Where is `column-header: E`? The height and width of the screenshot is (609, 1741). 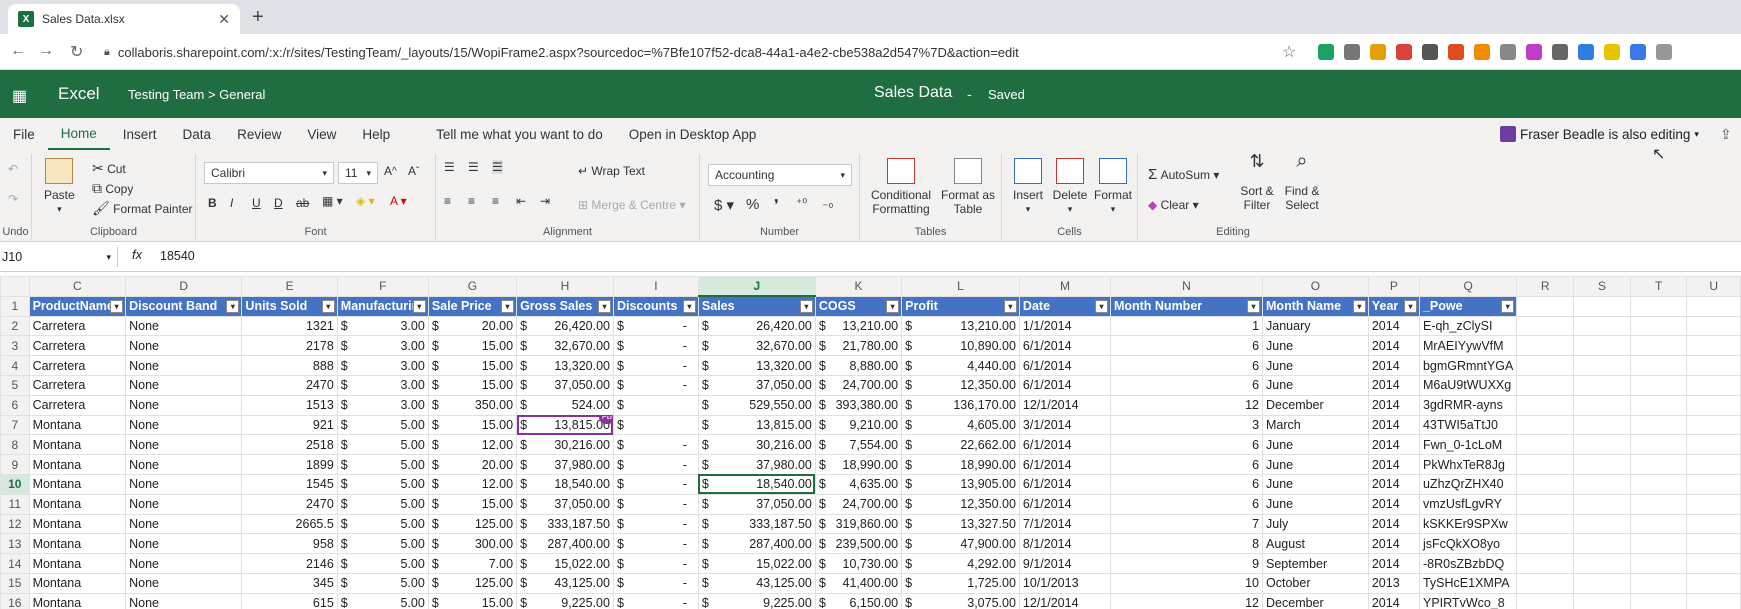 column-header: E is located at coordinates (289, 286).